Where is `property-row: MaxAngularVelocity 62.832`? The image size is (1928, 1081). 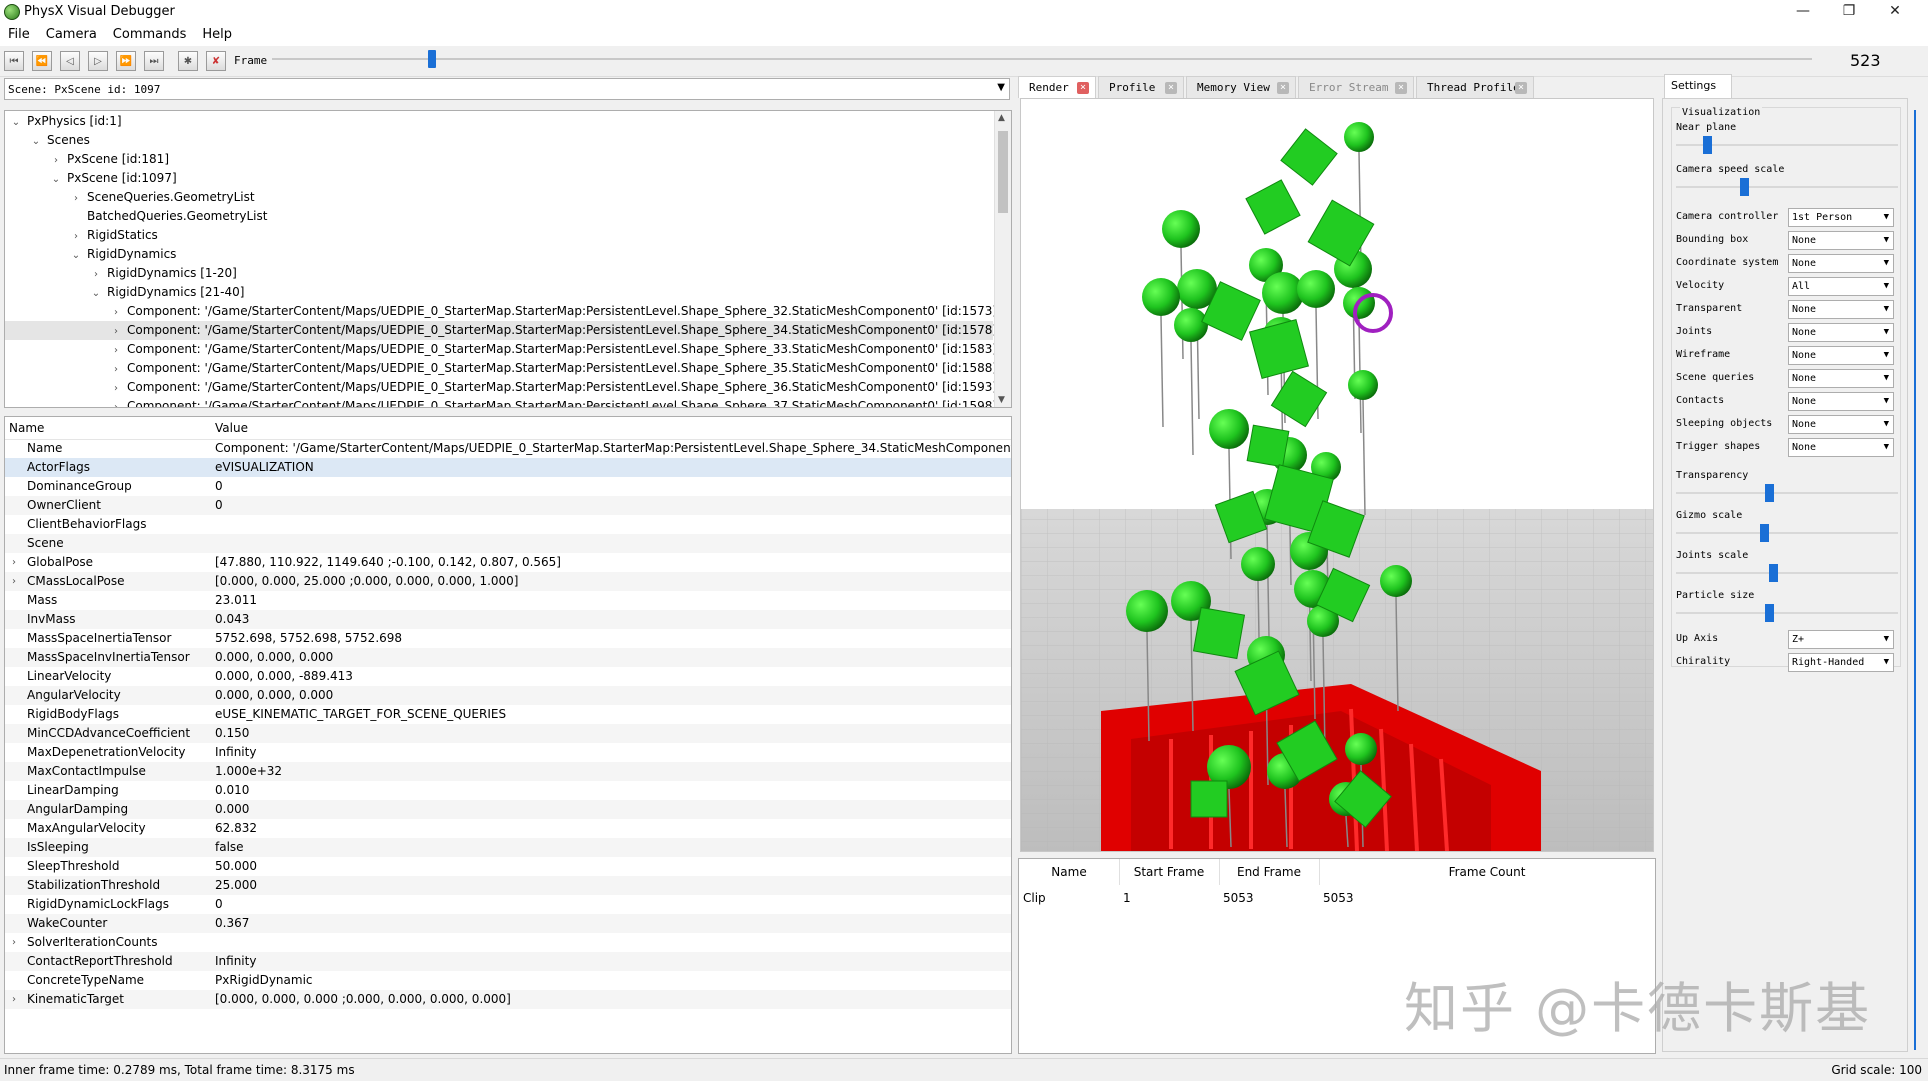
property-row: MaxAngularVelocity 62.832 is located at coordinates (508, 828).